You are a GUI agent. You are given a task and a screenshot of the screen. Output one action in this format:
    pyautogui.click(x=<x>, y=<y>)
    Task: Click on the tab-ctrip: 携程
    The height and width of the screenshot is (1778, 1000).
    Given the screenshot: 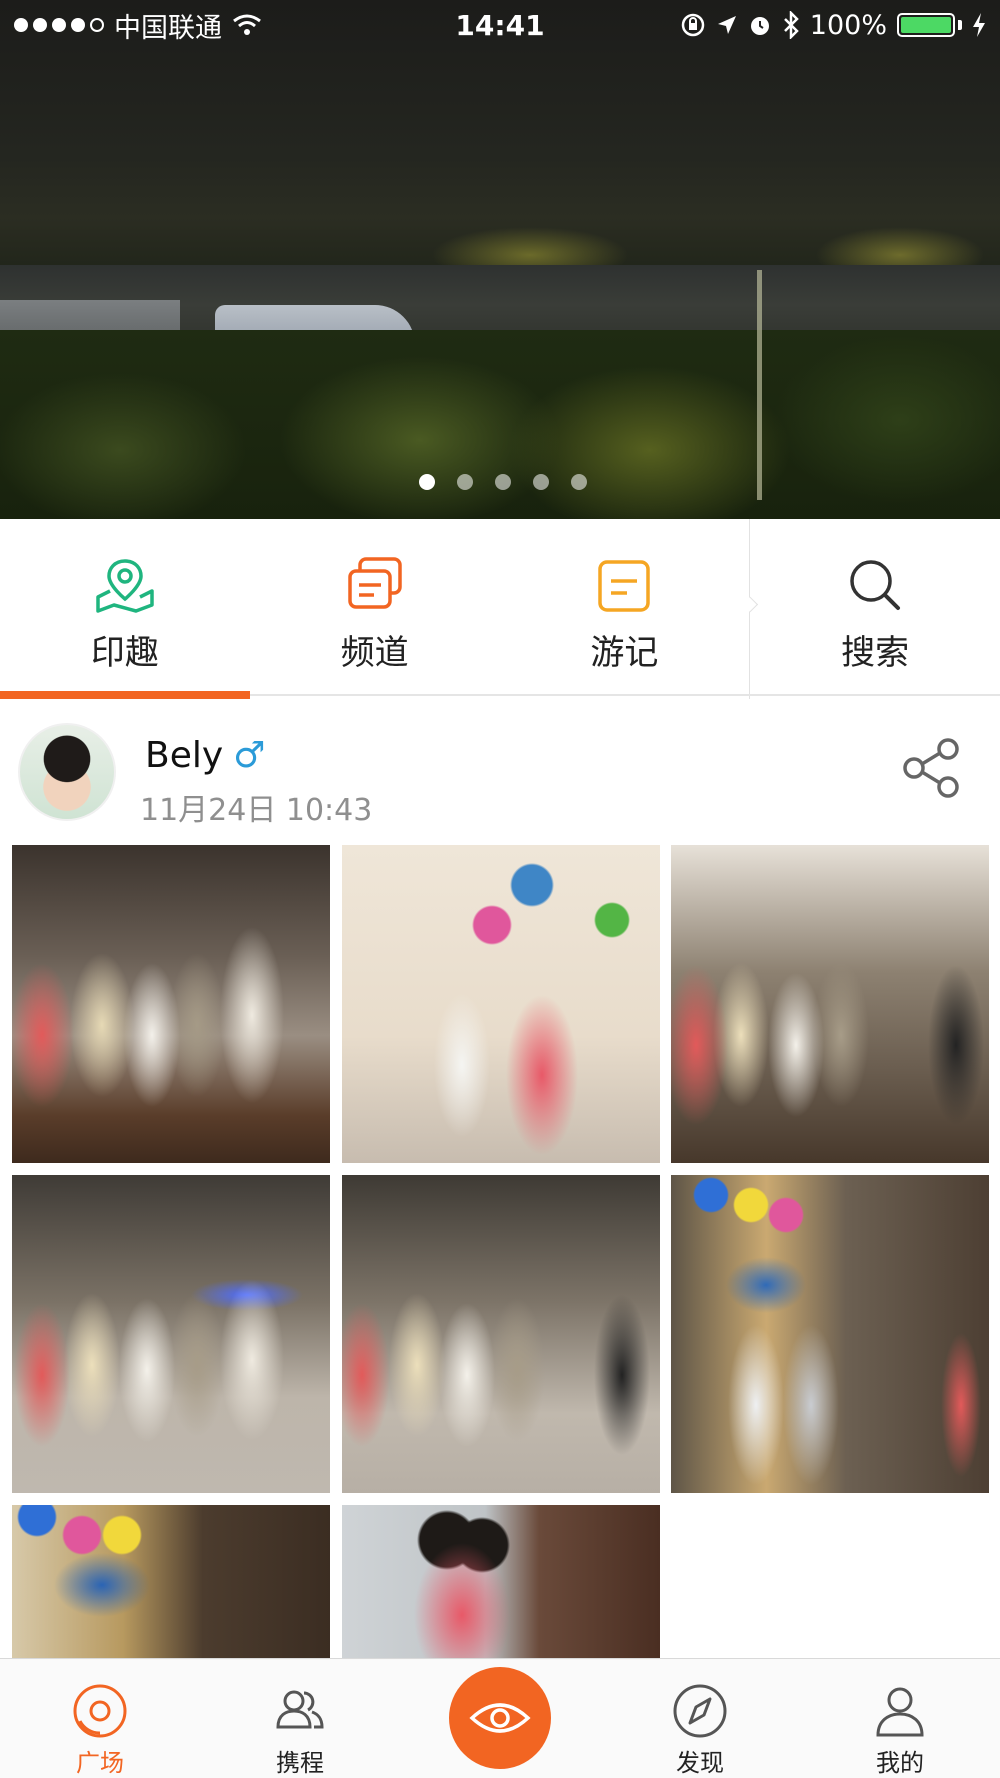 What is the action you would take?
    pyautogui.click(x=300, y=1718)
    